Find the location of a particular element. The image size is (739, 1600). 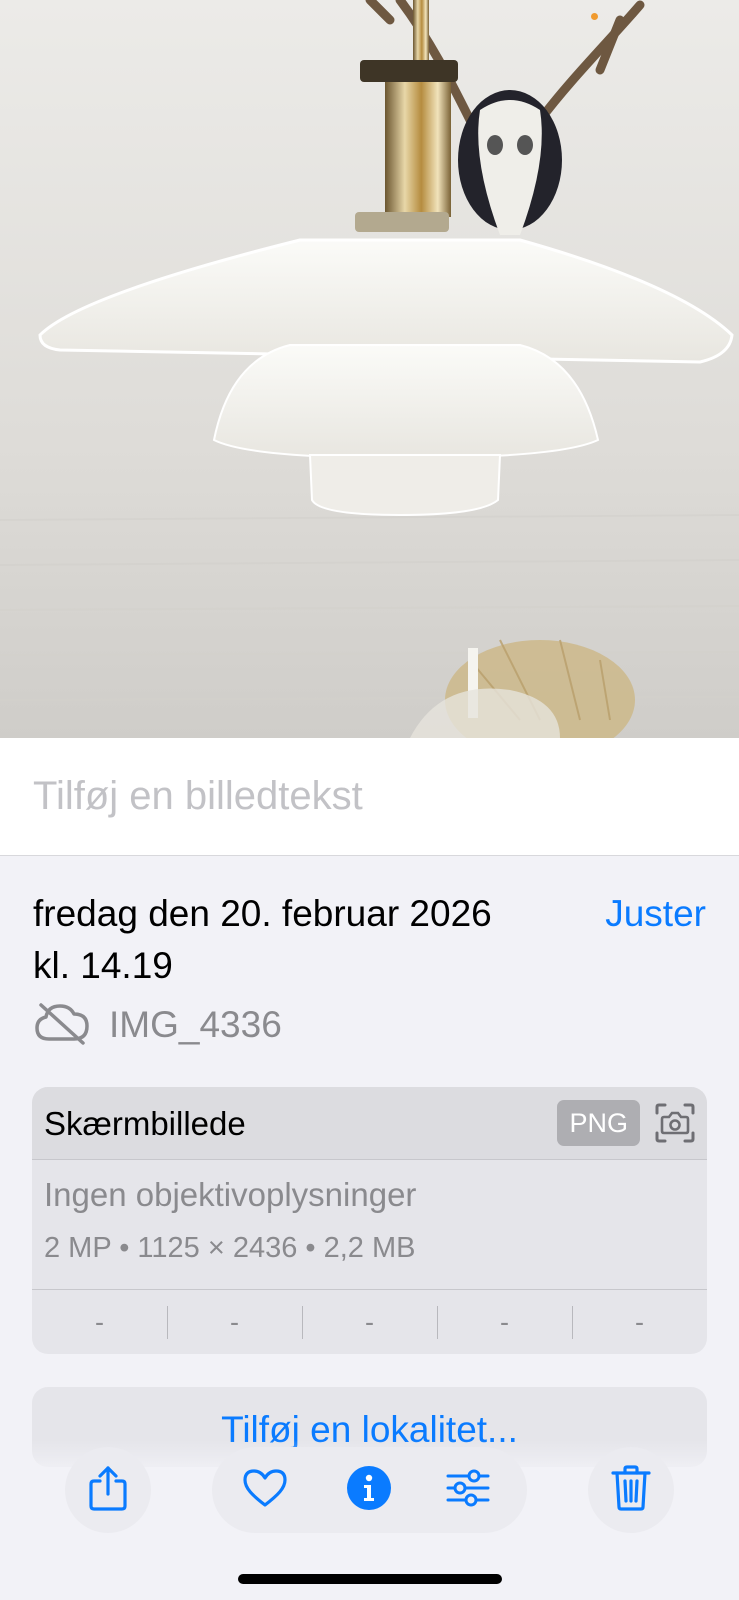

capture-time-line: kl. 14.19 is located at coordinates (103, 965).